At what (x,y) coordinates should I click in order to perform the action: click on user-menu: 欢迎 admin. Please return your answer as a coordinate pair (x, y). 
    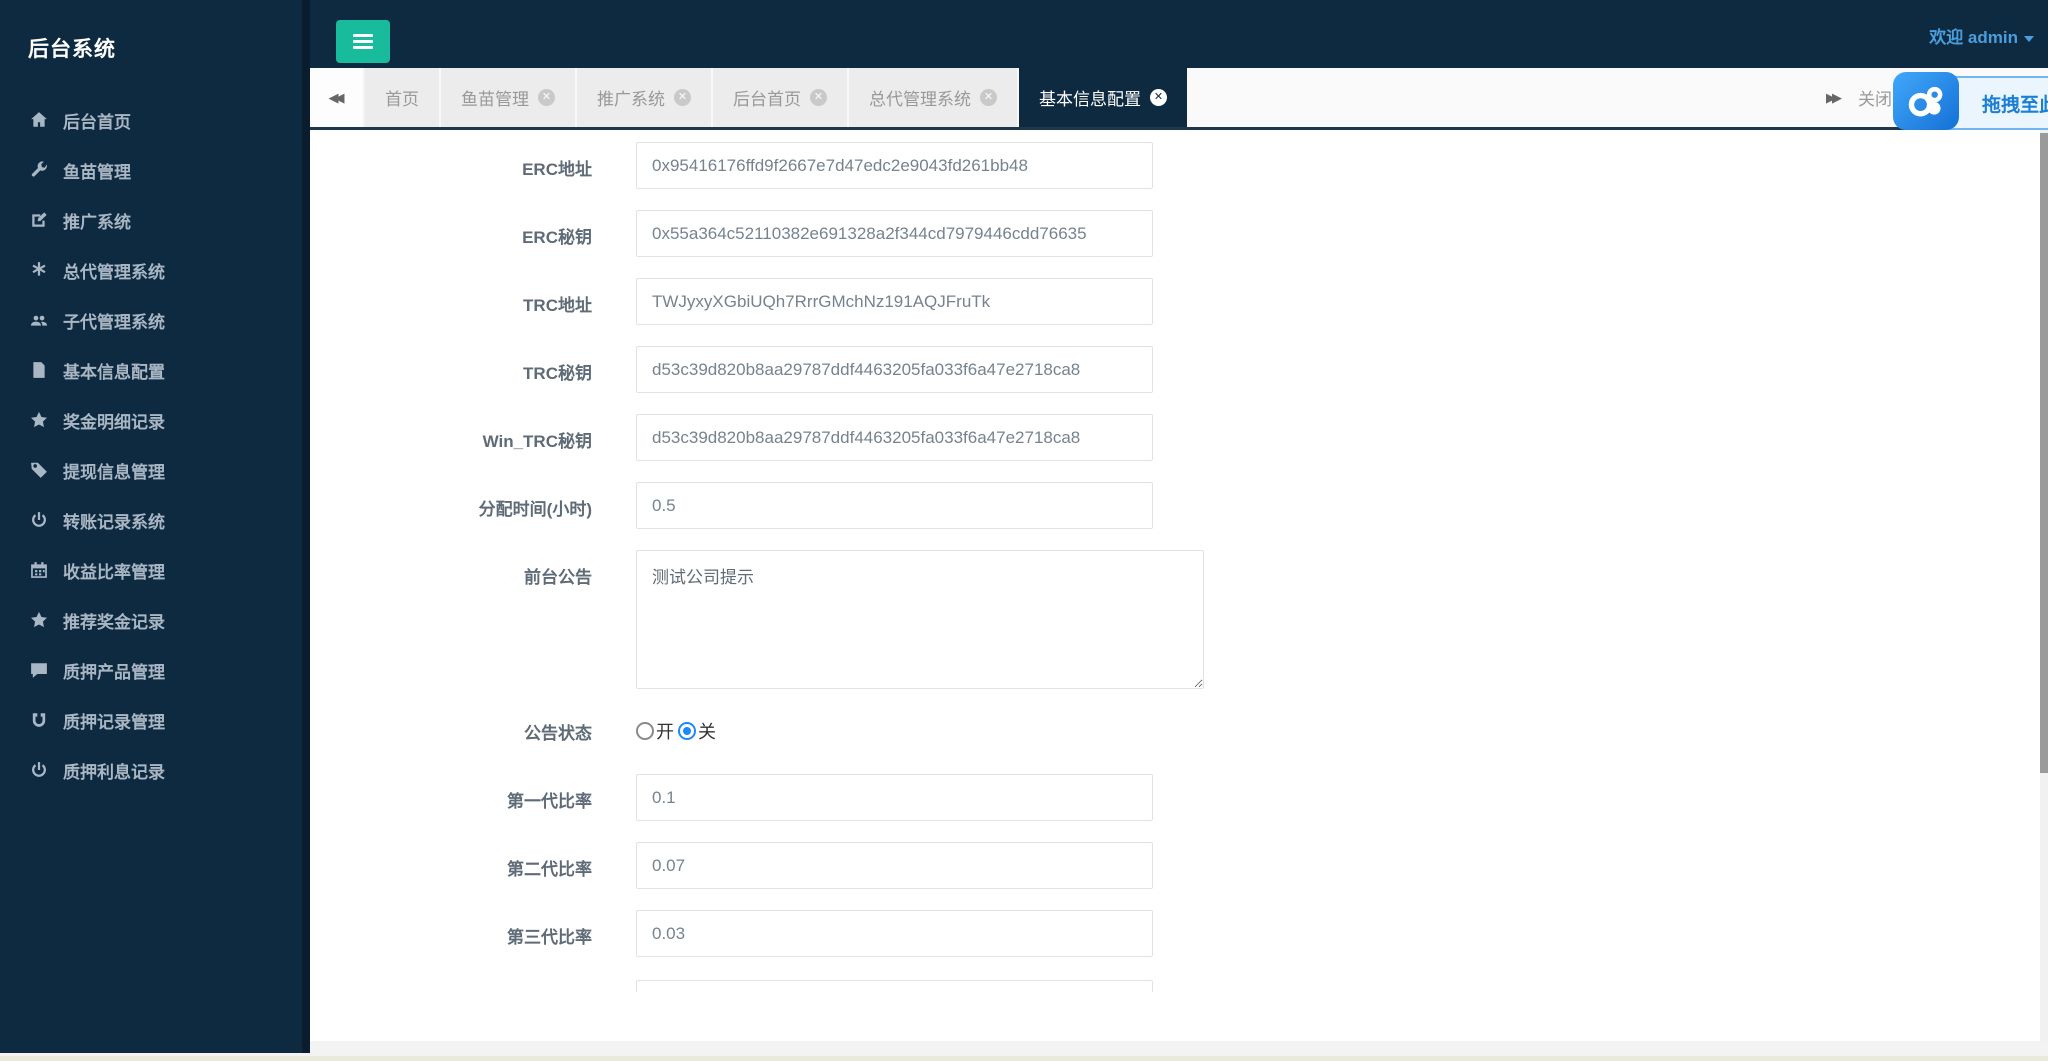
    Looking at the image, I should click on (1981, 35).